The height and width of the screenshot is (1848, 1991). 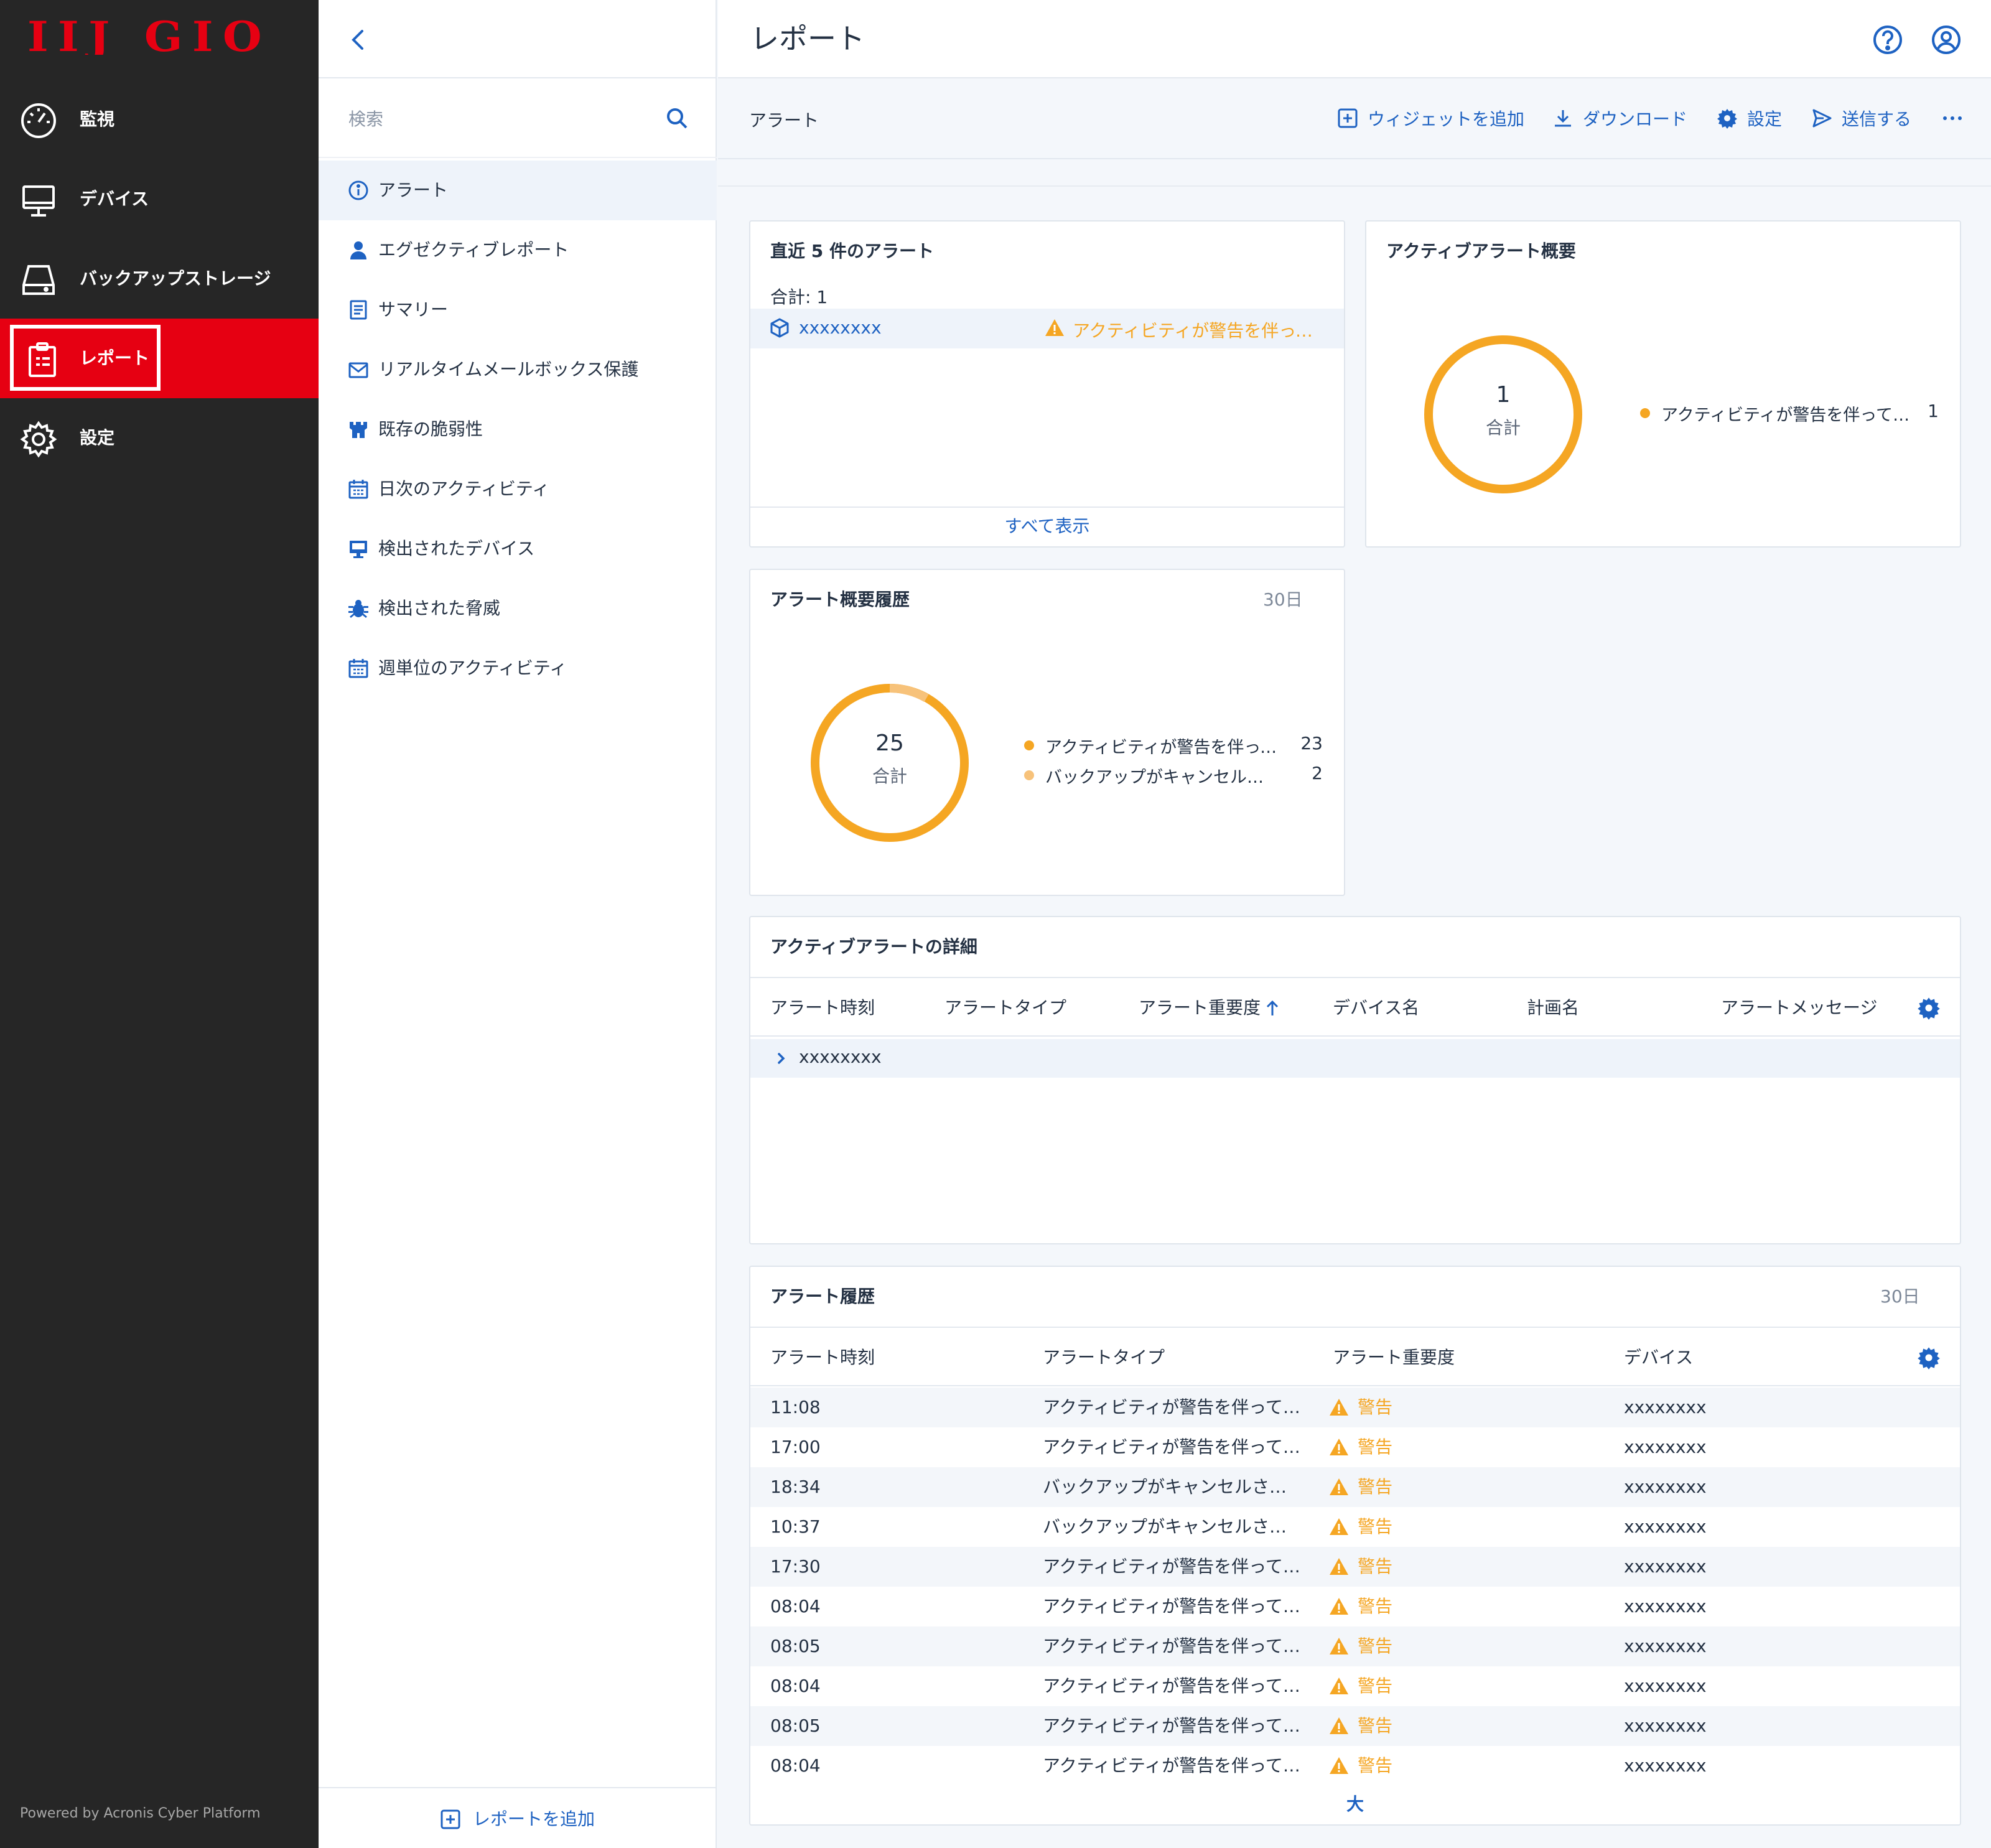 What do you see at coordinates (1173, 1526) in the screenshot?
I see `alert-type: バックアップがキャンセルされました` at bounding box center [1173, 1526].